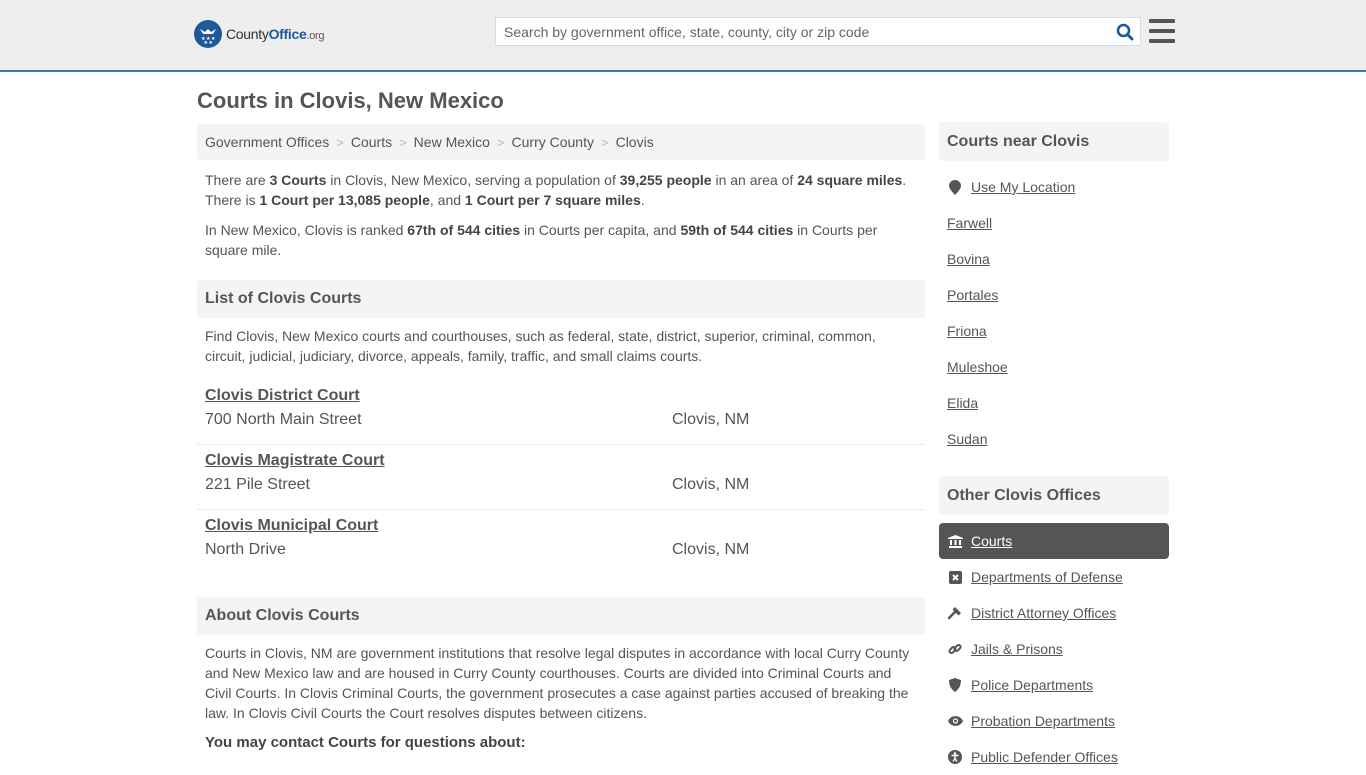 This screenshot has width=1366, height=775. What do you see at coordinates (306, 230) in the screenshot?
I see `text: In New Mexico, Clovis is ranked` at bounding box center [306, 230].